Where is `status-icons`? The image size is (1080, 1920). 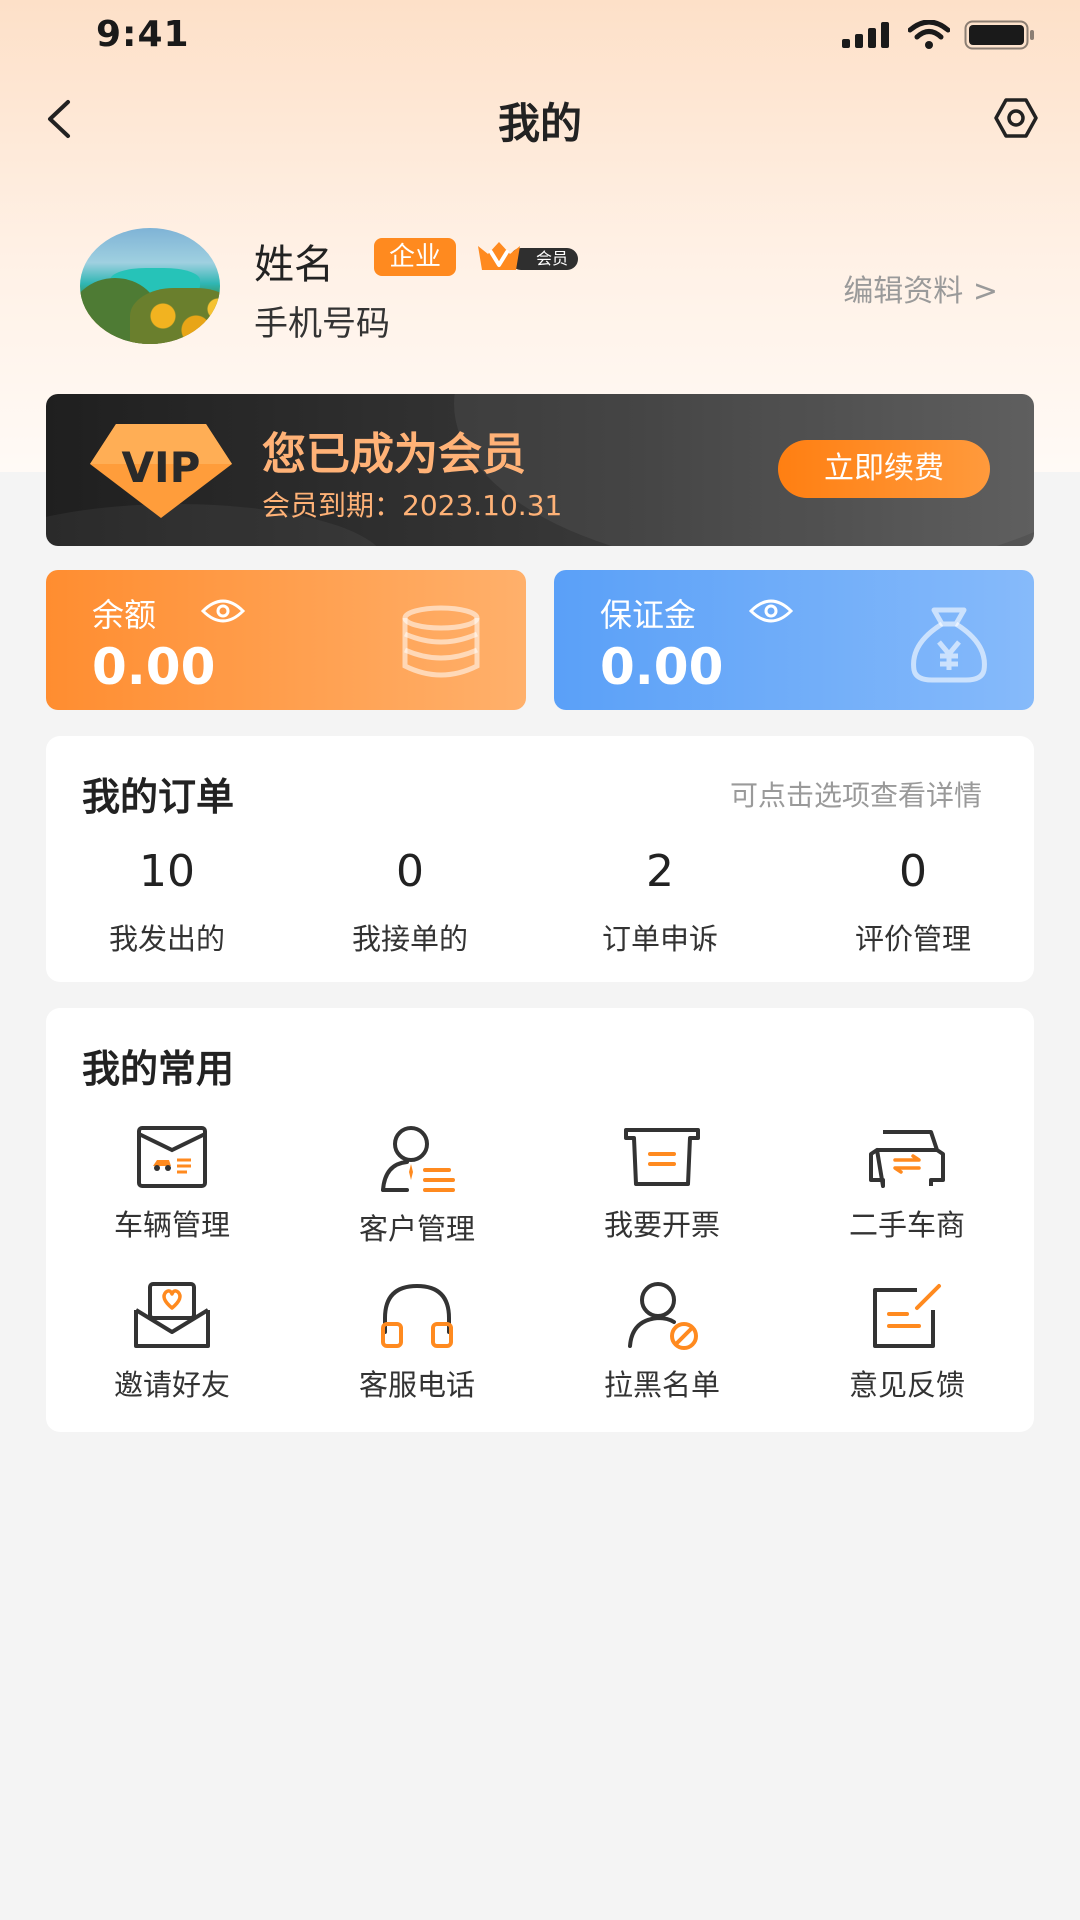 status-icons is located at coordinates (939, 35).